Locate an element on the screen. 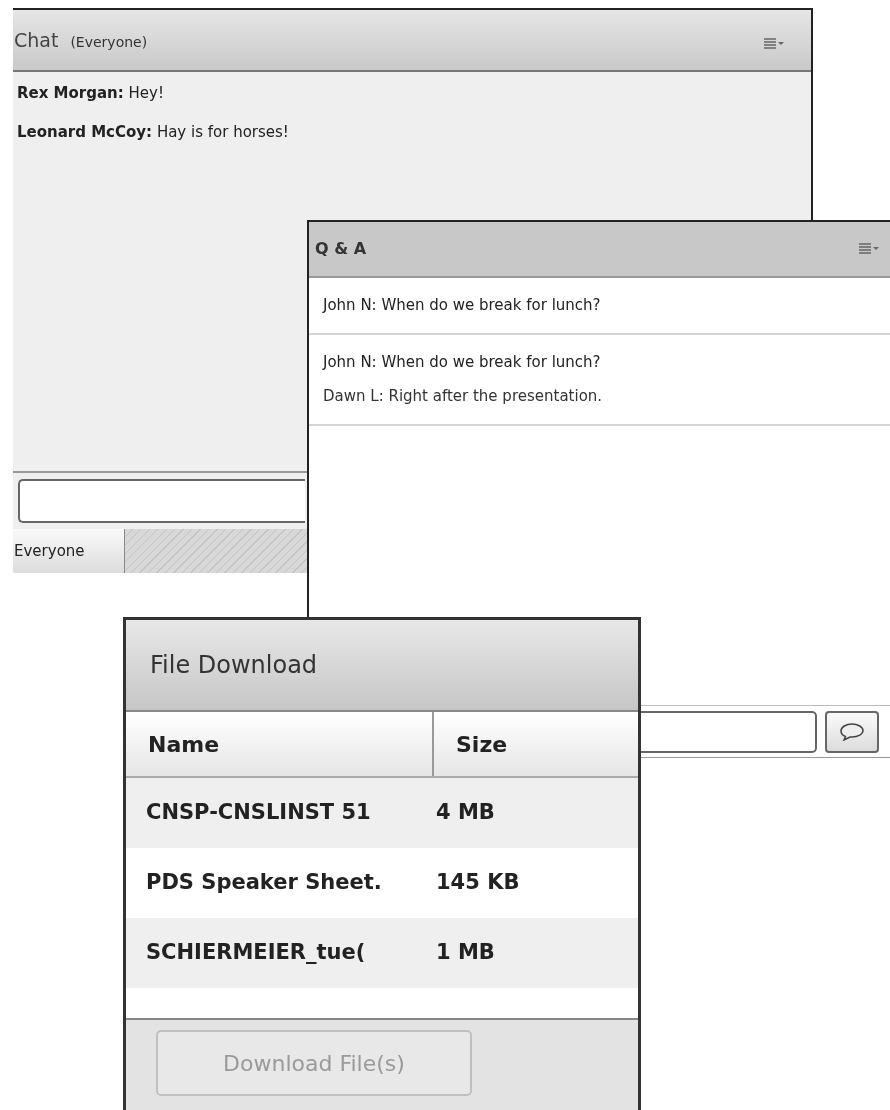 The width and height of the screenshot is (890, 1110). file-size: 1 MB is located at coordinates (465, 953).